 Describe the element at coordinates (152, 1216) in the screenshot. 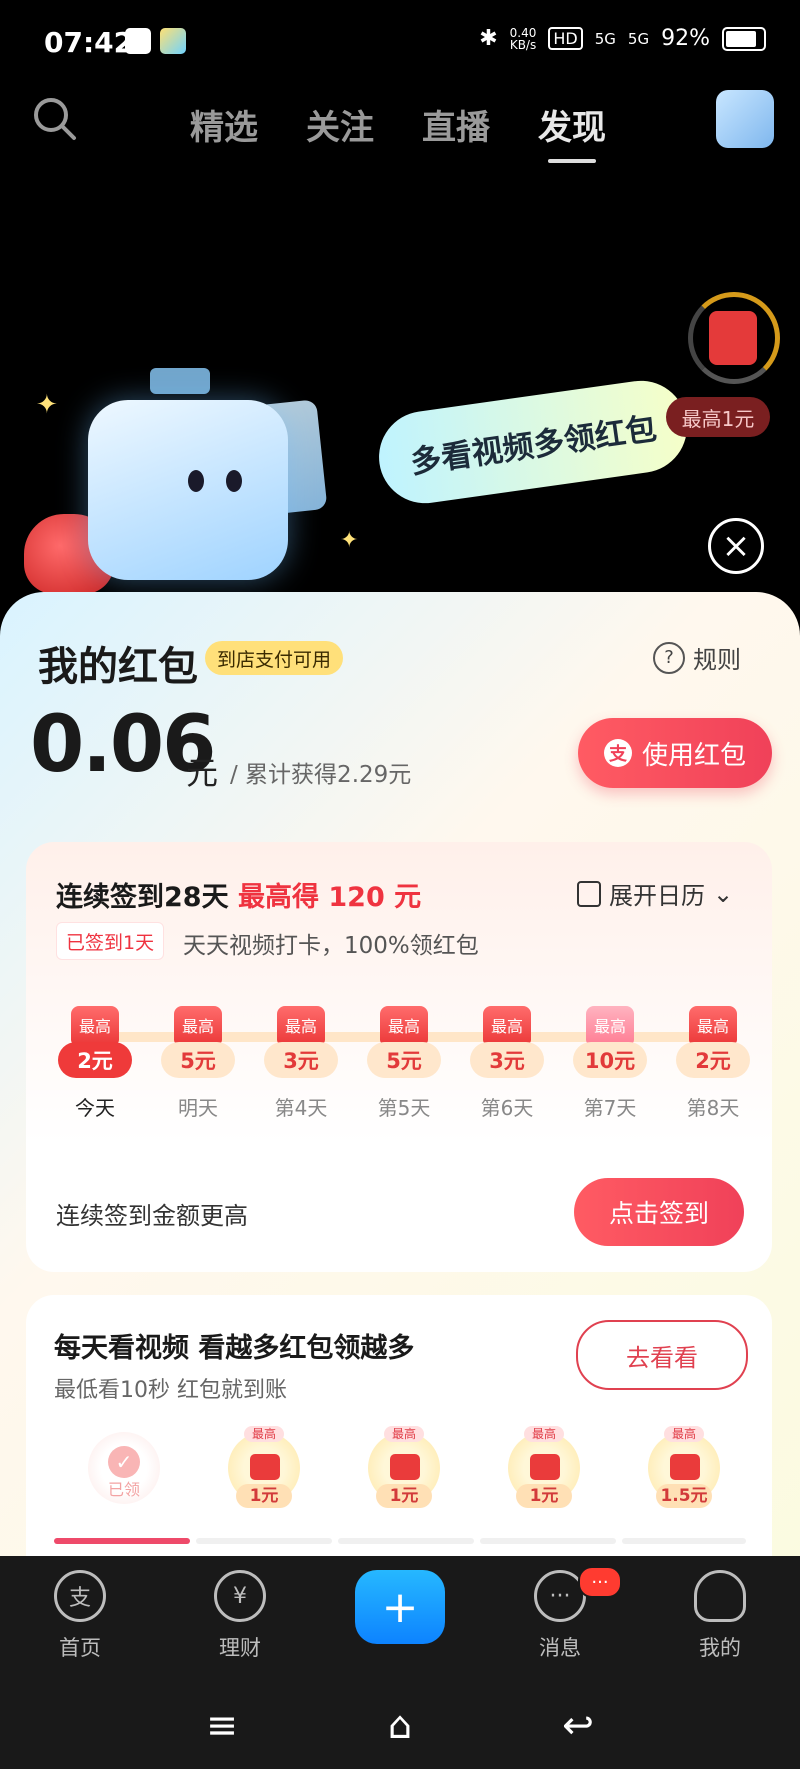

I see `checkin-note: 连续签到金额更高` at that location.